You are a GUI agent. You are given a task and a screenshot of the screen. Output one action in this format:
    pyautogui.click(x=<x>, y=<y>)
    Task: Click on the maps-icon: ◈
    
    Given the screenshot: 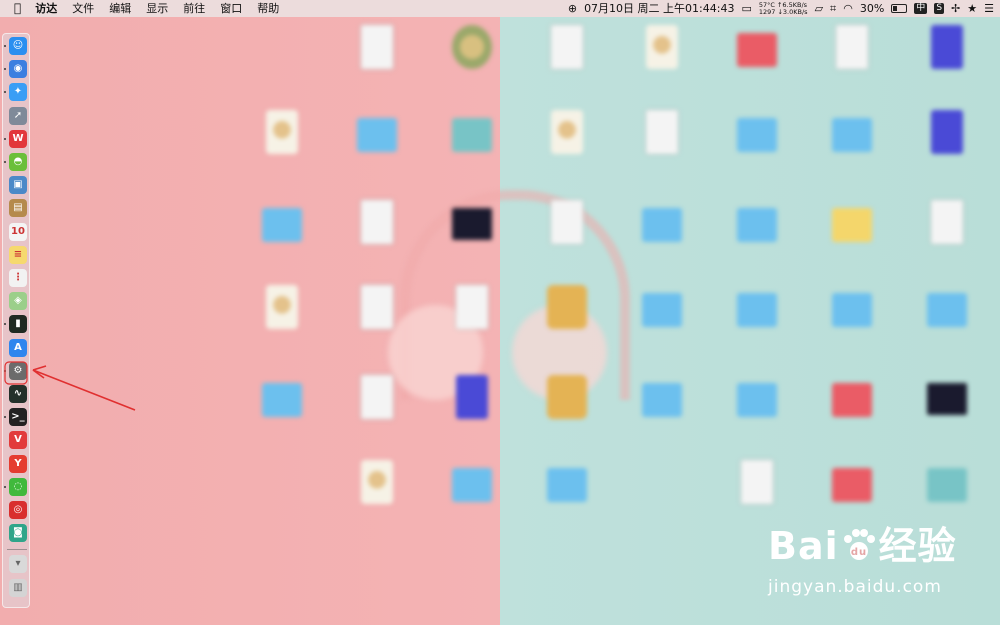 What is the action you would take?
    pyautogui.click(x=18, y=301)
    